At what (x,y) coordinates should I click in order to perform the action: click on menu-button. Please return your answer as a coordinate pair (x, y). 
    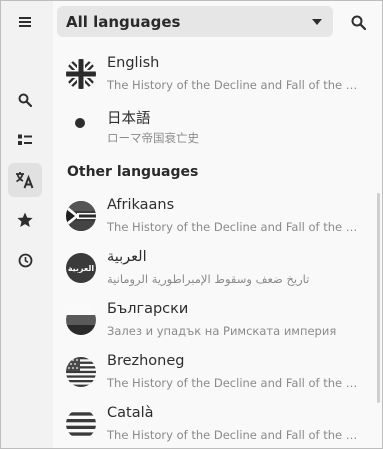
    Looking at the image, I should click on (25, 22).